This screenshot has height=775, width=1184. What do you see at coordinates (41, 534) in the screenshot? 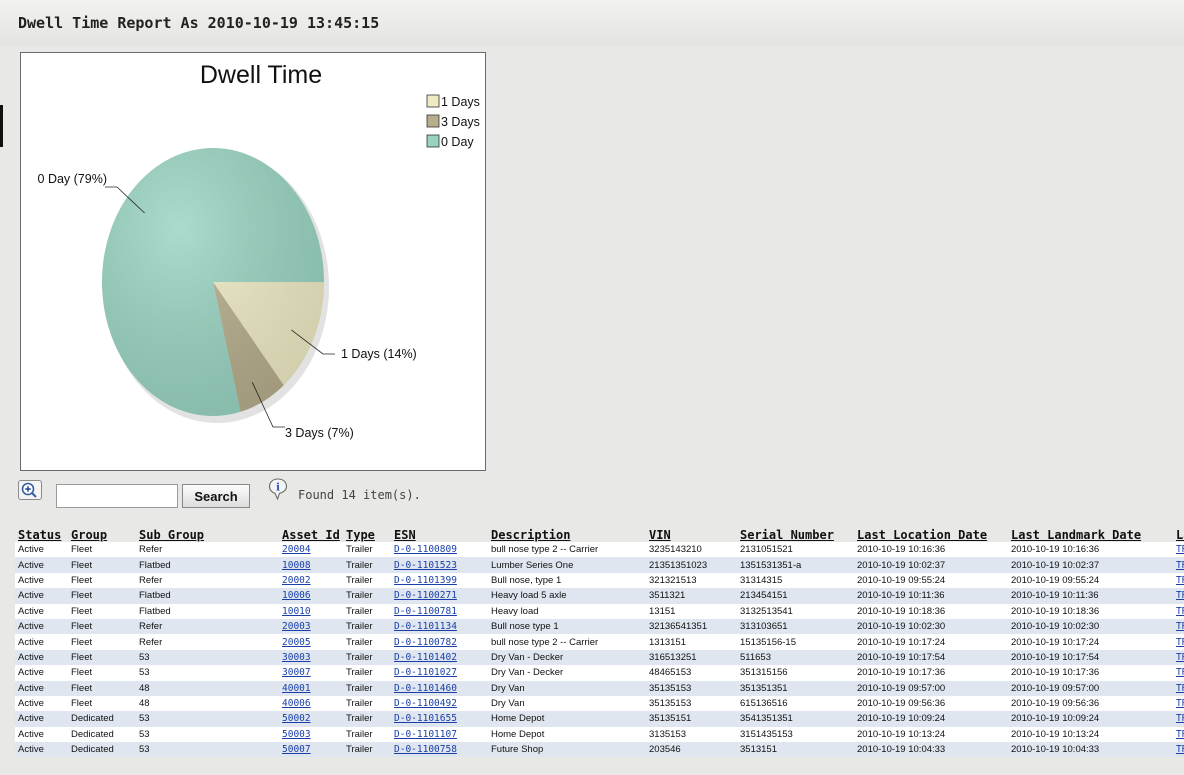
I see `column-header-status: Status` at bounding box center [41, 534].